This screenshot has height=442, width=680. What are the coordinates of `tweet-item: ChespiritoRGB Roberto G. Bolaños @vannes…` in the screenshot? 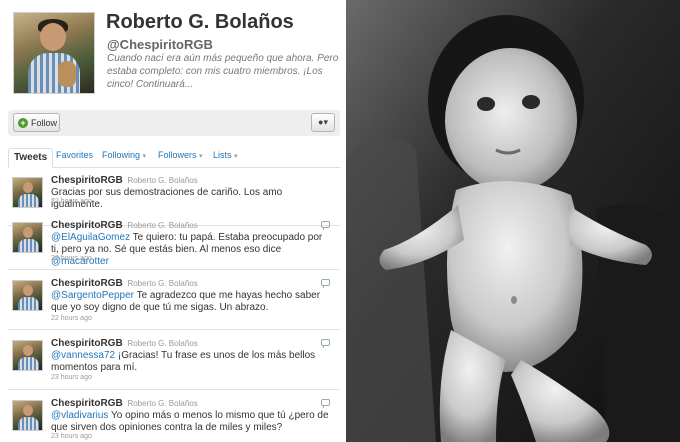 It's located at (174, 361).